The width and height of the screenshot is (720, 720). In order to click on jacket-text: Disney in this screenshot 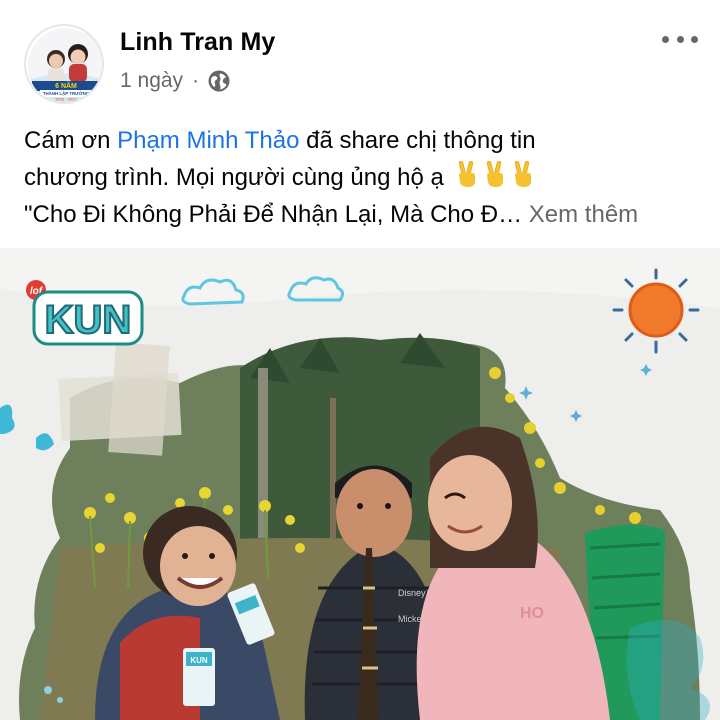, I will do `click(412, 593)`.